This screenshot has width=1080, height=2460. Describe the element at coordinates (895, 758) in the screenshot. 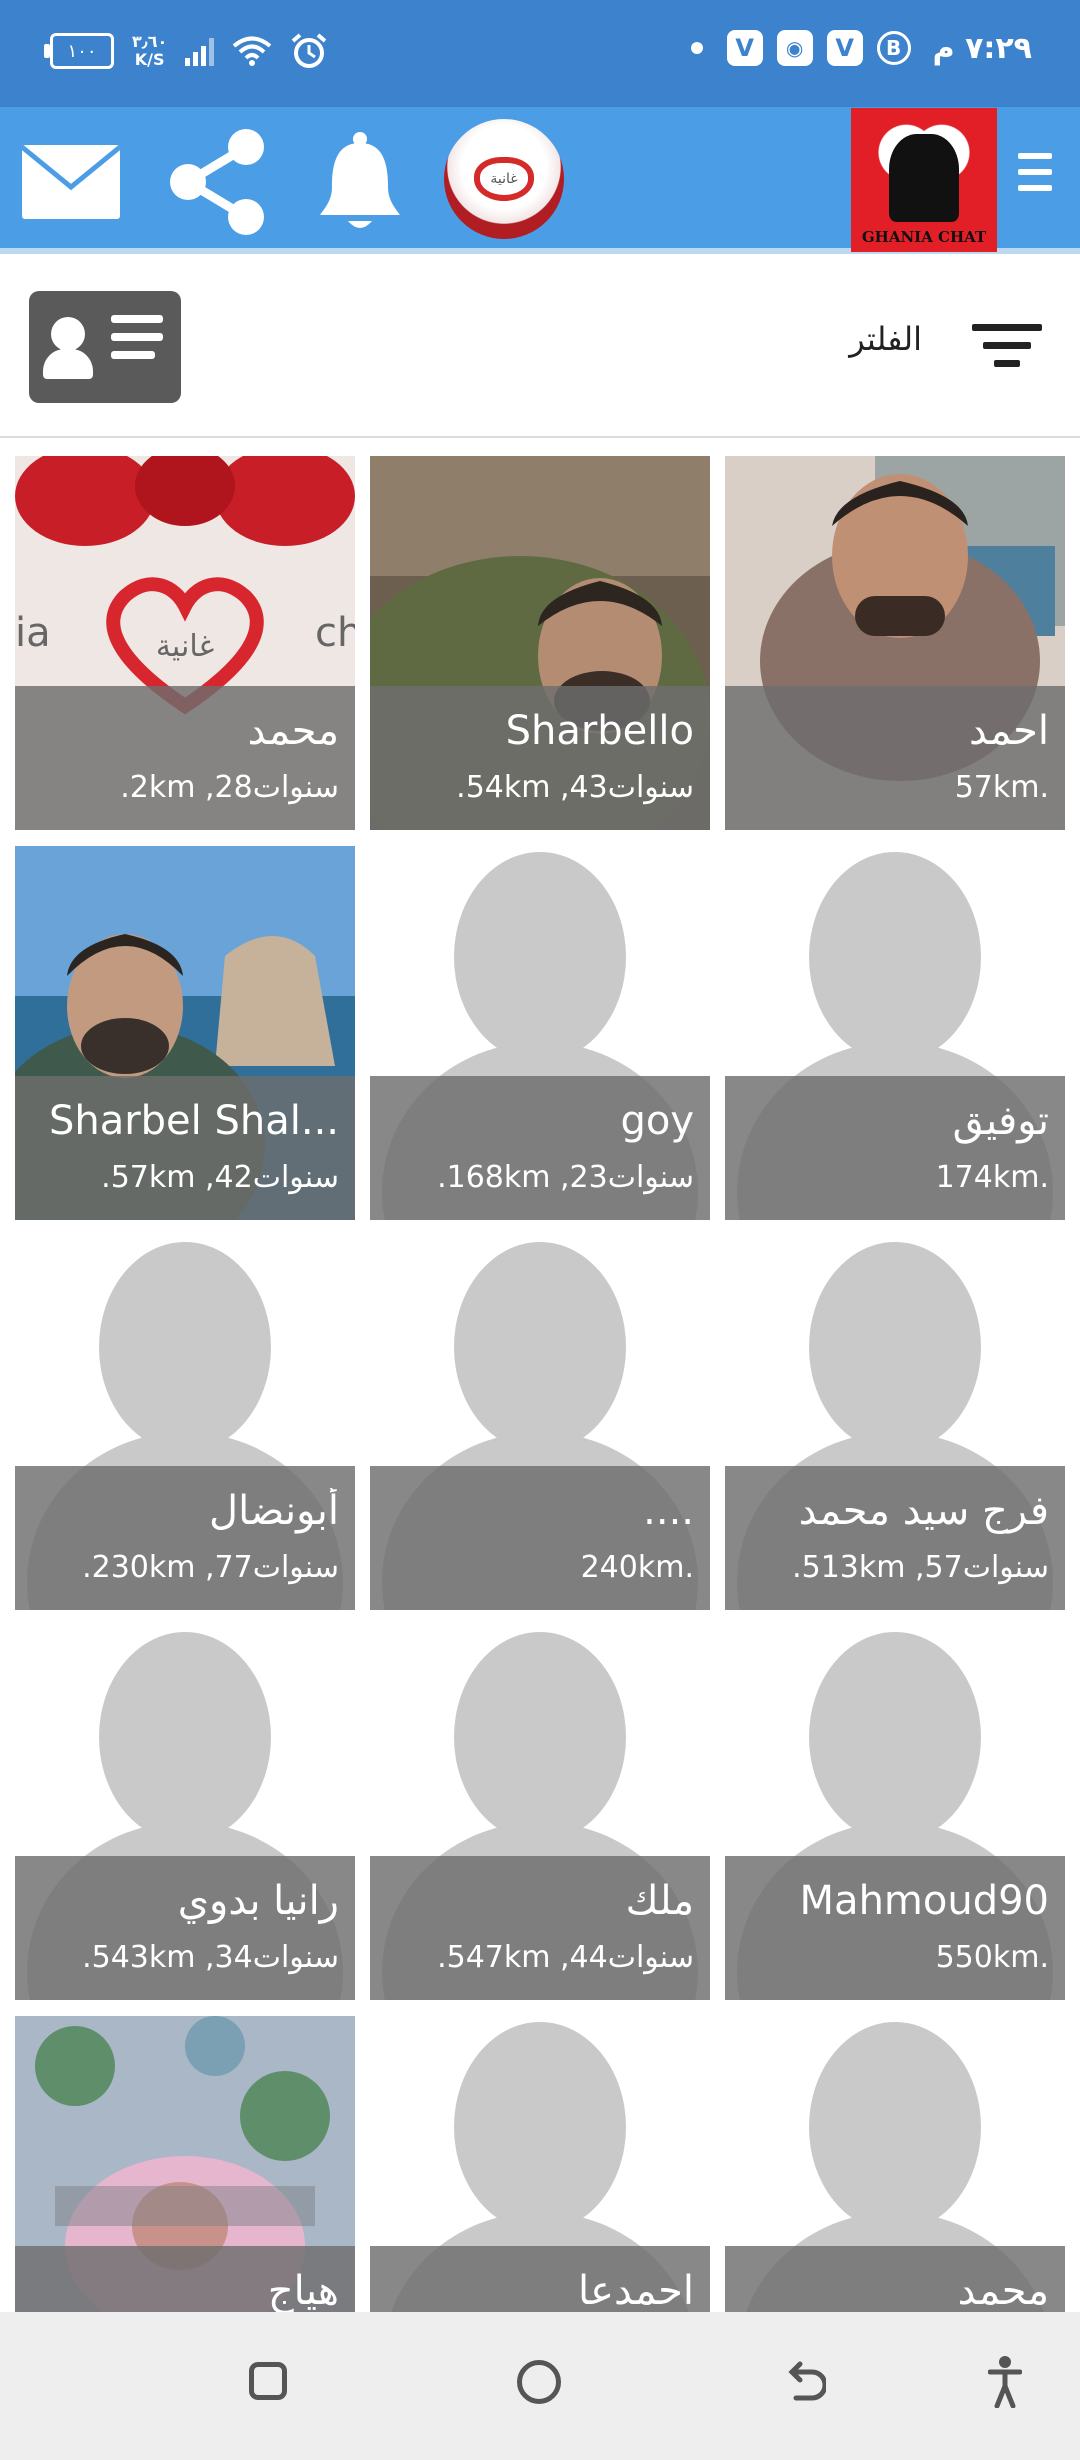

I see `user-info-overlay: احمد 57km.` at that location.